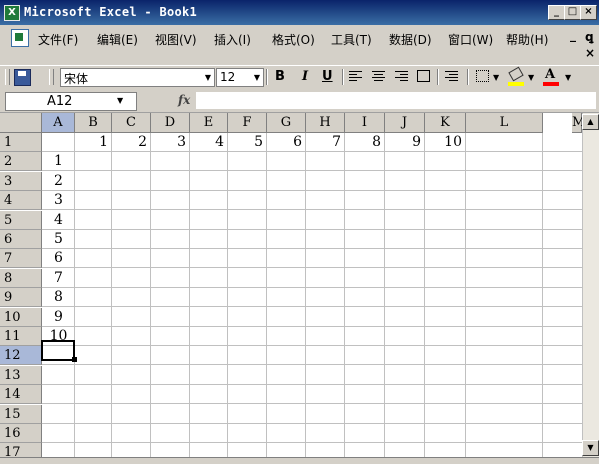  What do you see at coordinates (58, 350) in the screenshot?
I see `active-cell` at bounding box center [58, 350].